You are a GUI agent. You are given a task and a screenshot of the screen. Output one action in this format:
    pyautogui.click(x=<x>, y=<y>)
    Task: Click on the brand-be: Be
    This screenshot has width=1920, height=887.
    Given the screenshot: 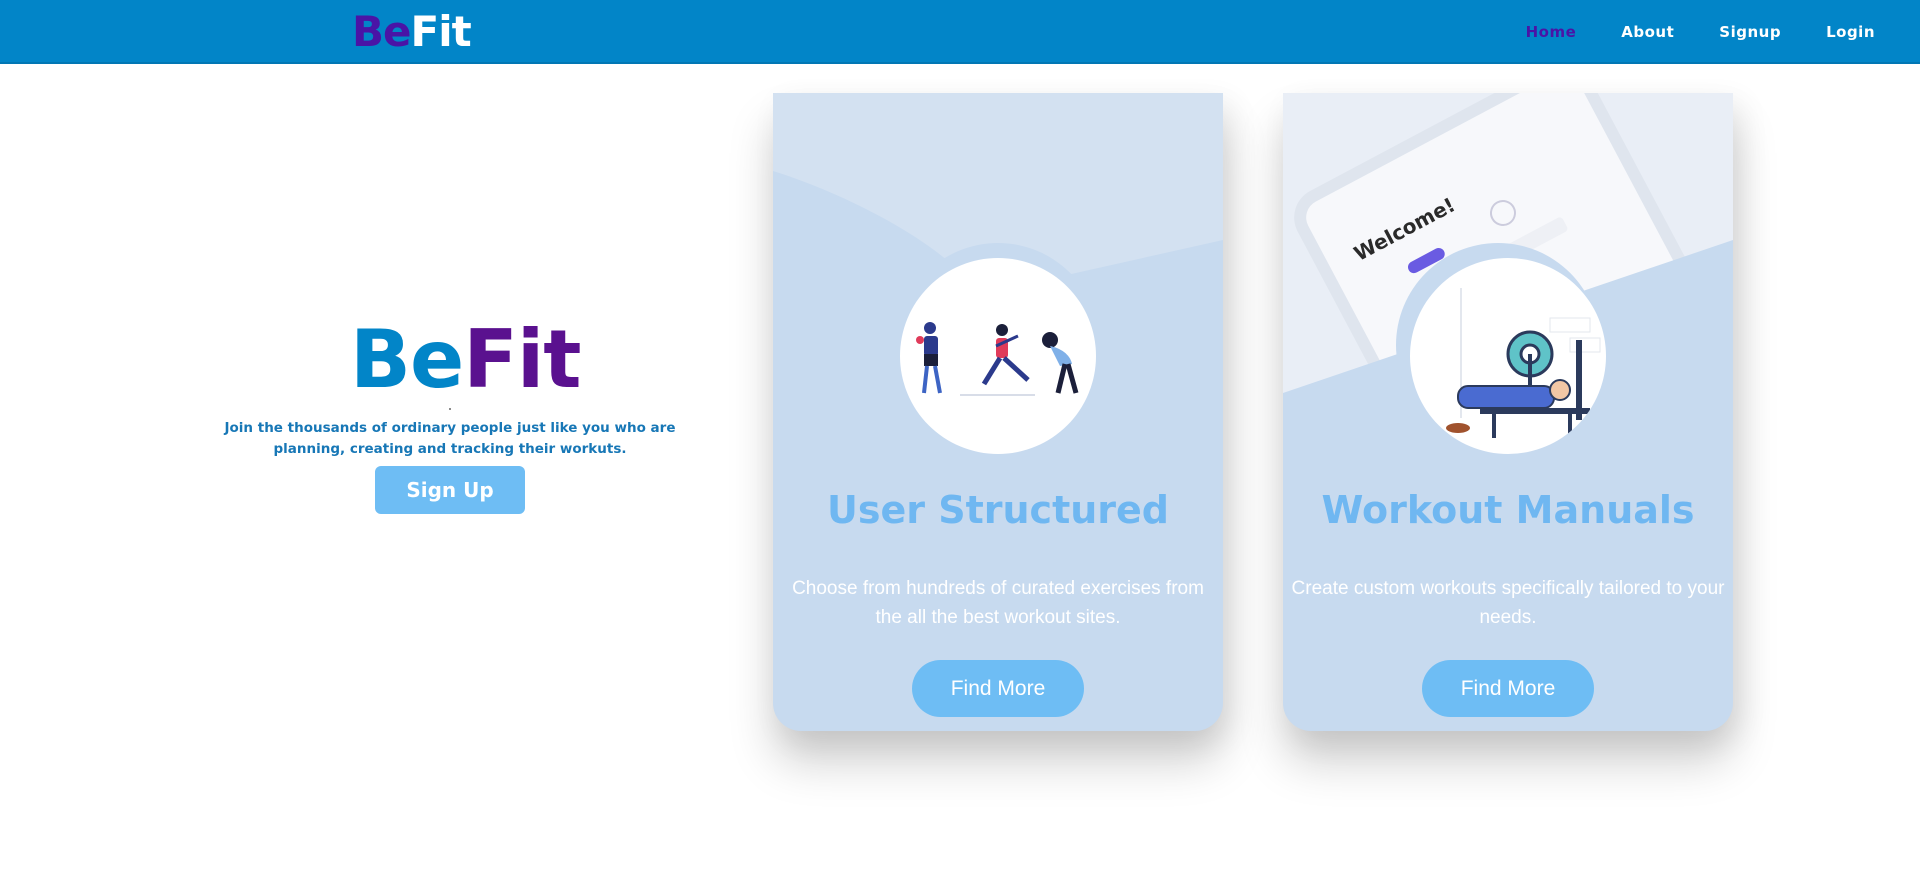 What is the action you would take?
    pyautogui.click(x=381, y=31)
    